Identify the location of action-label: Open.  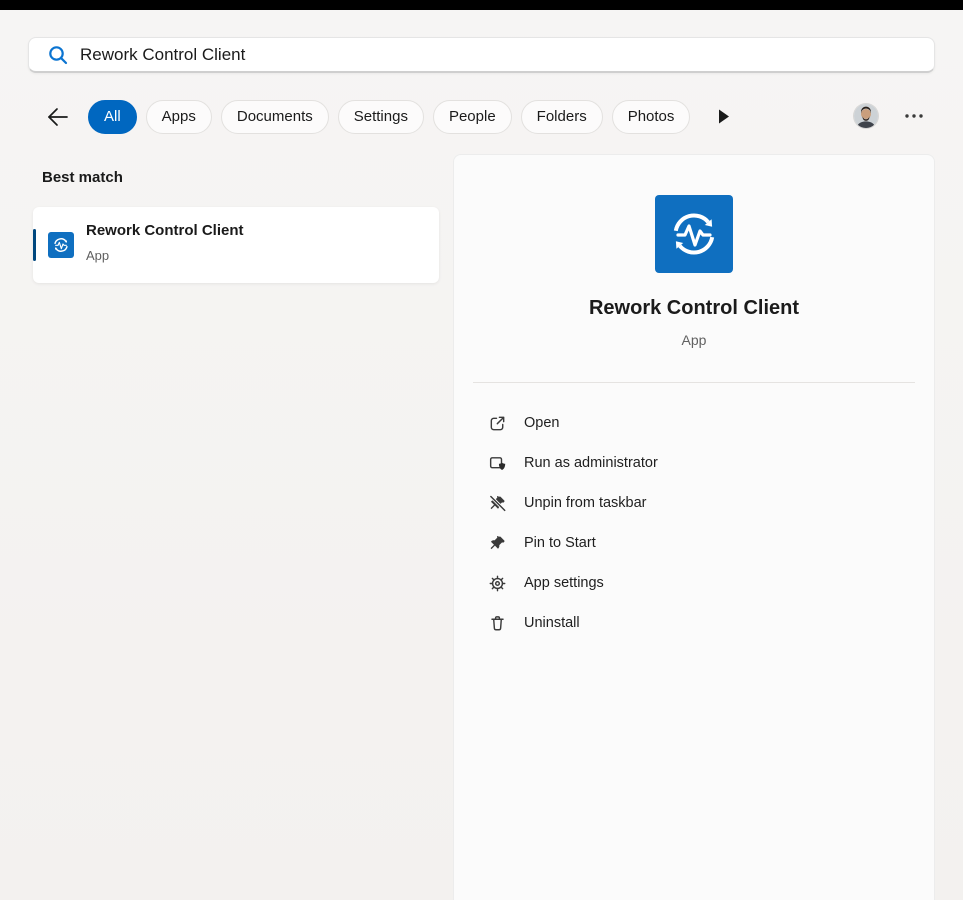
(542, 423).